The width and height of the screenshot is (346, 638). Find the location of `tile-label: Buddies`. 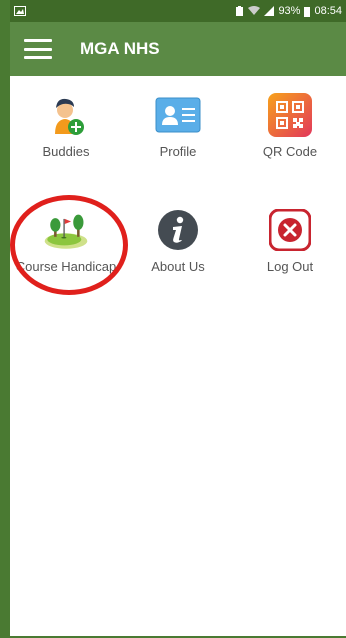

tile-label: Buddies is located at coordinates (66, 151).